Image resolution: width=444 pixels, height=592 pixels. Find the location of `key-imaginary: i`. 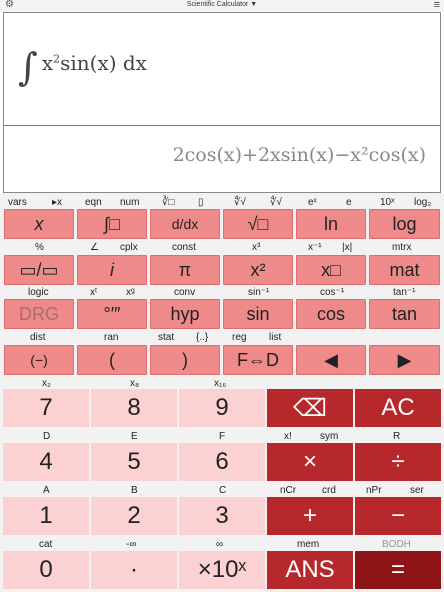

key-imaginary: i is located at coordinates (112, 270).